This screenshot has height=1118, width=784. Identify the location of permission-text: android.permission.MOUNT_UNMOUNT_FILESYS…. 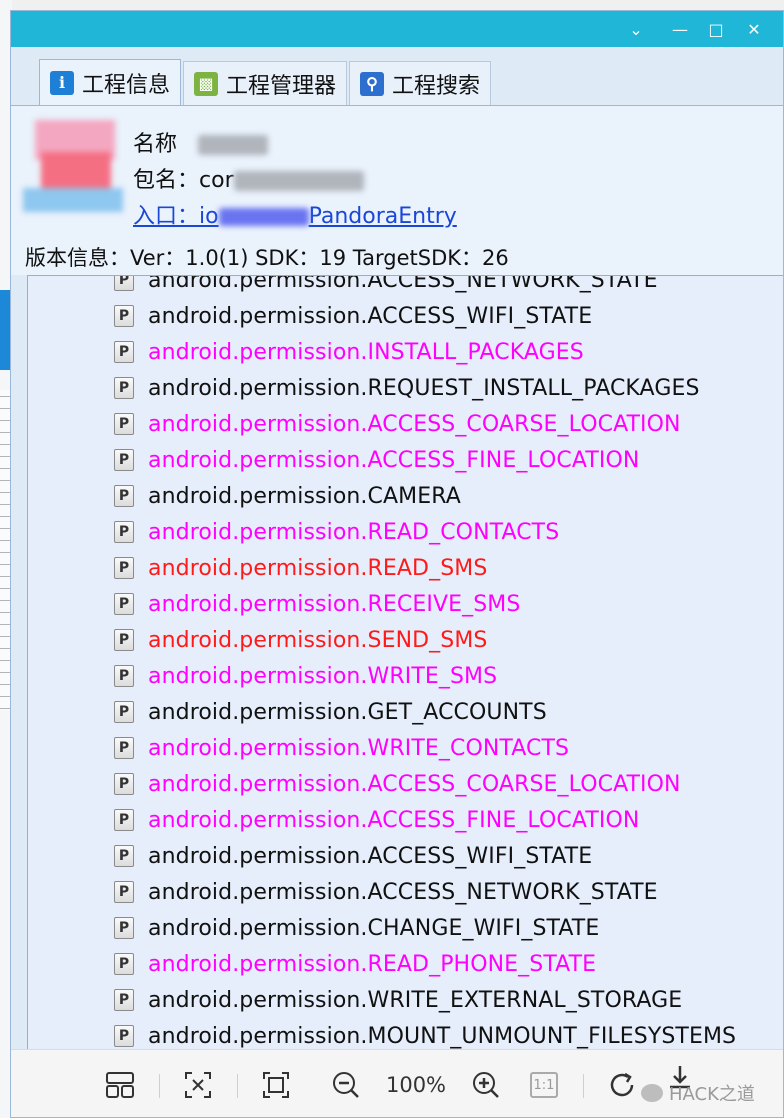
(442, 1036).